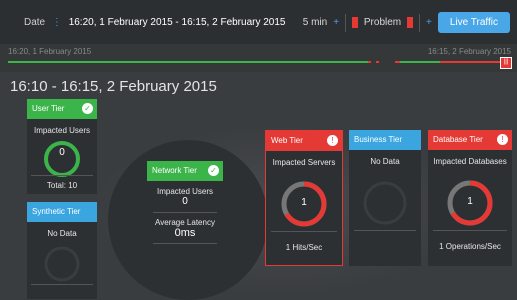 The width and height of the screenshot is (517, 300). Describe the element at coordinates (62, 152) in the screenshot. I see `gauge-value: 0` at that location.